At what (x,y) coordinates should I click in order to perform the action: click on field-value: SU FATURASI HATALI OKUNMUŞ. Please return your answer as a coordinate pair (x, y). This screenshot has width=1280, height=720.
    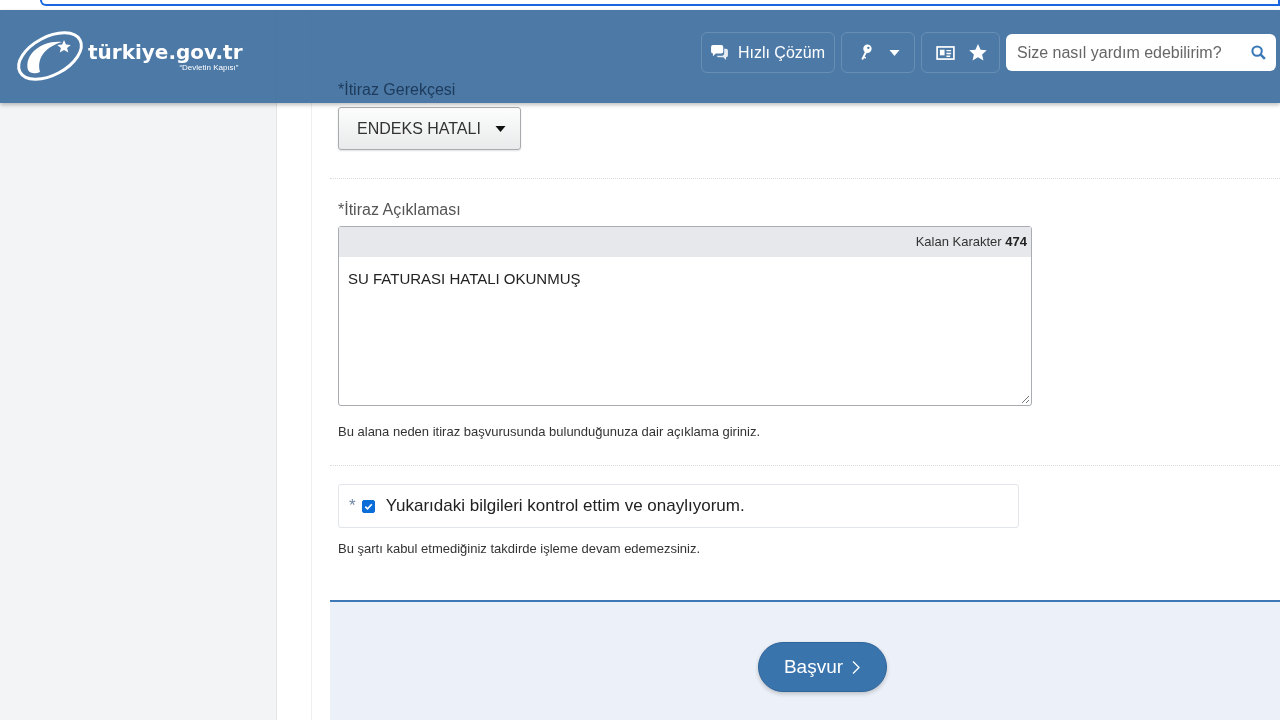
    Looking at the image, I should click on (464, 278).